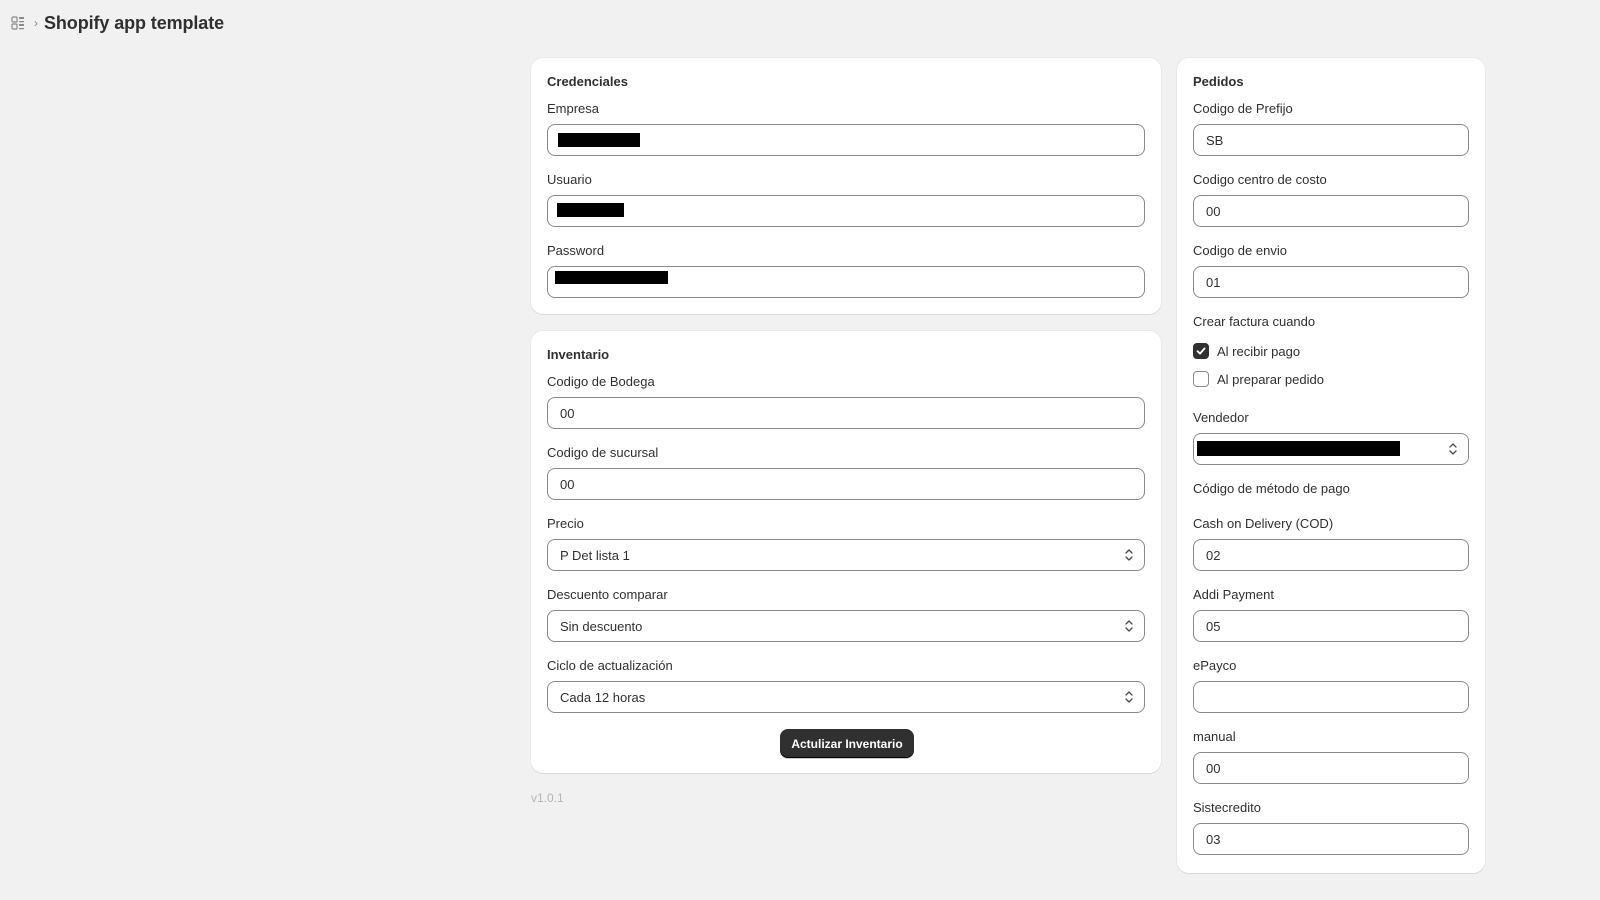 The height and width of the screenshot is (900, 1600). I want to click on usuario-input, so click(846, 211).